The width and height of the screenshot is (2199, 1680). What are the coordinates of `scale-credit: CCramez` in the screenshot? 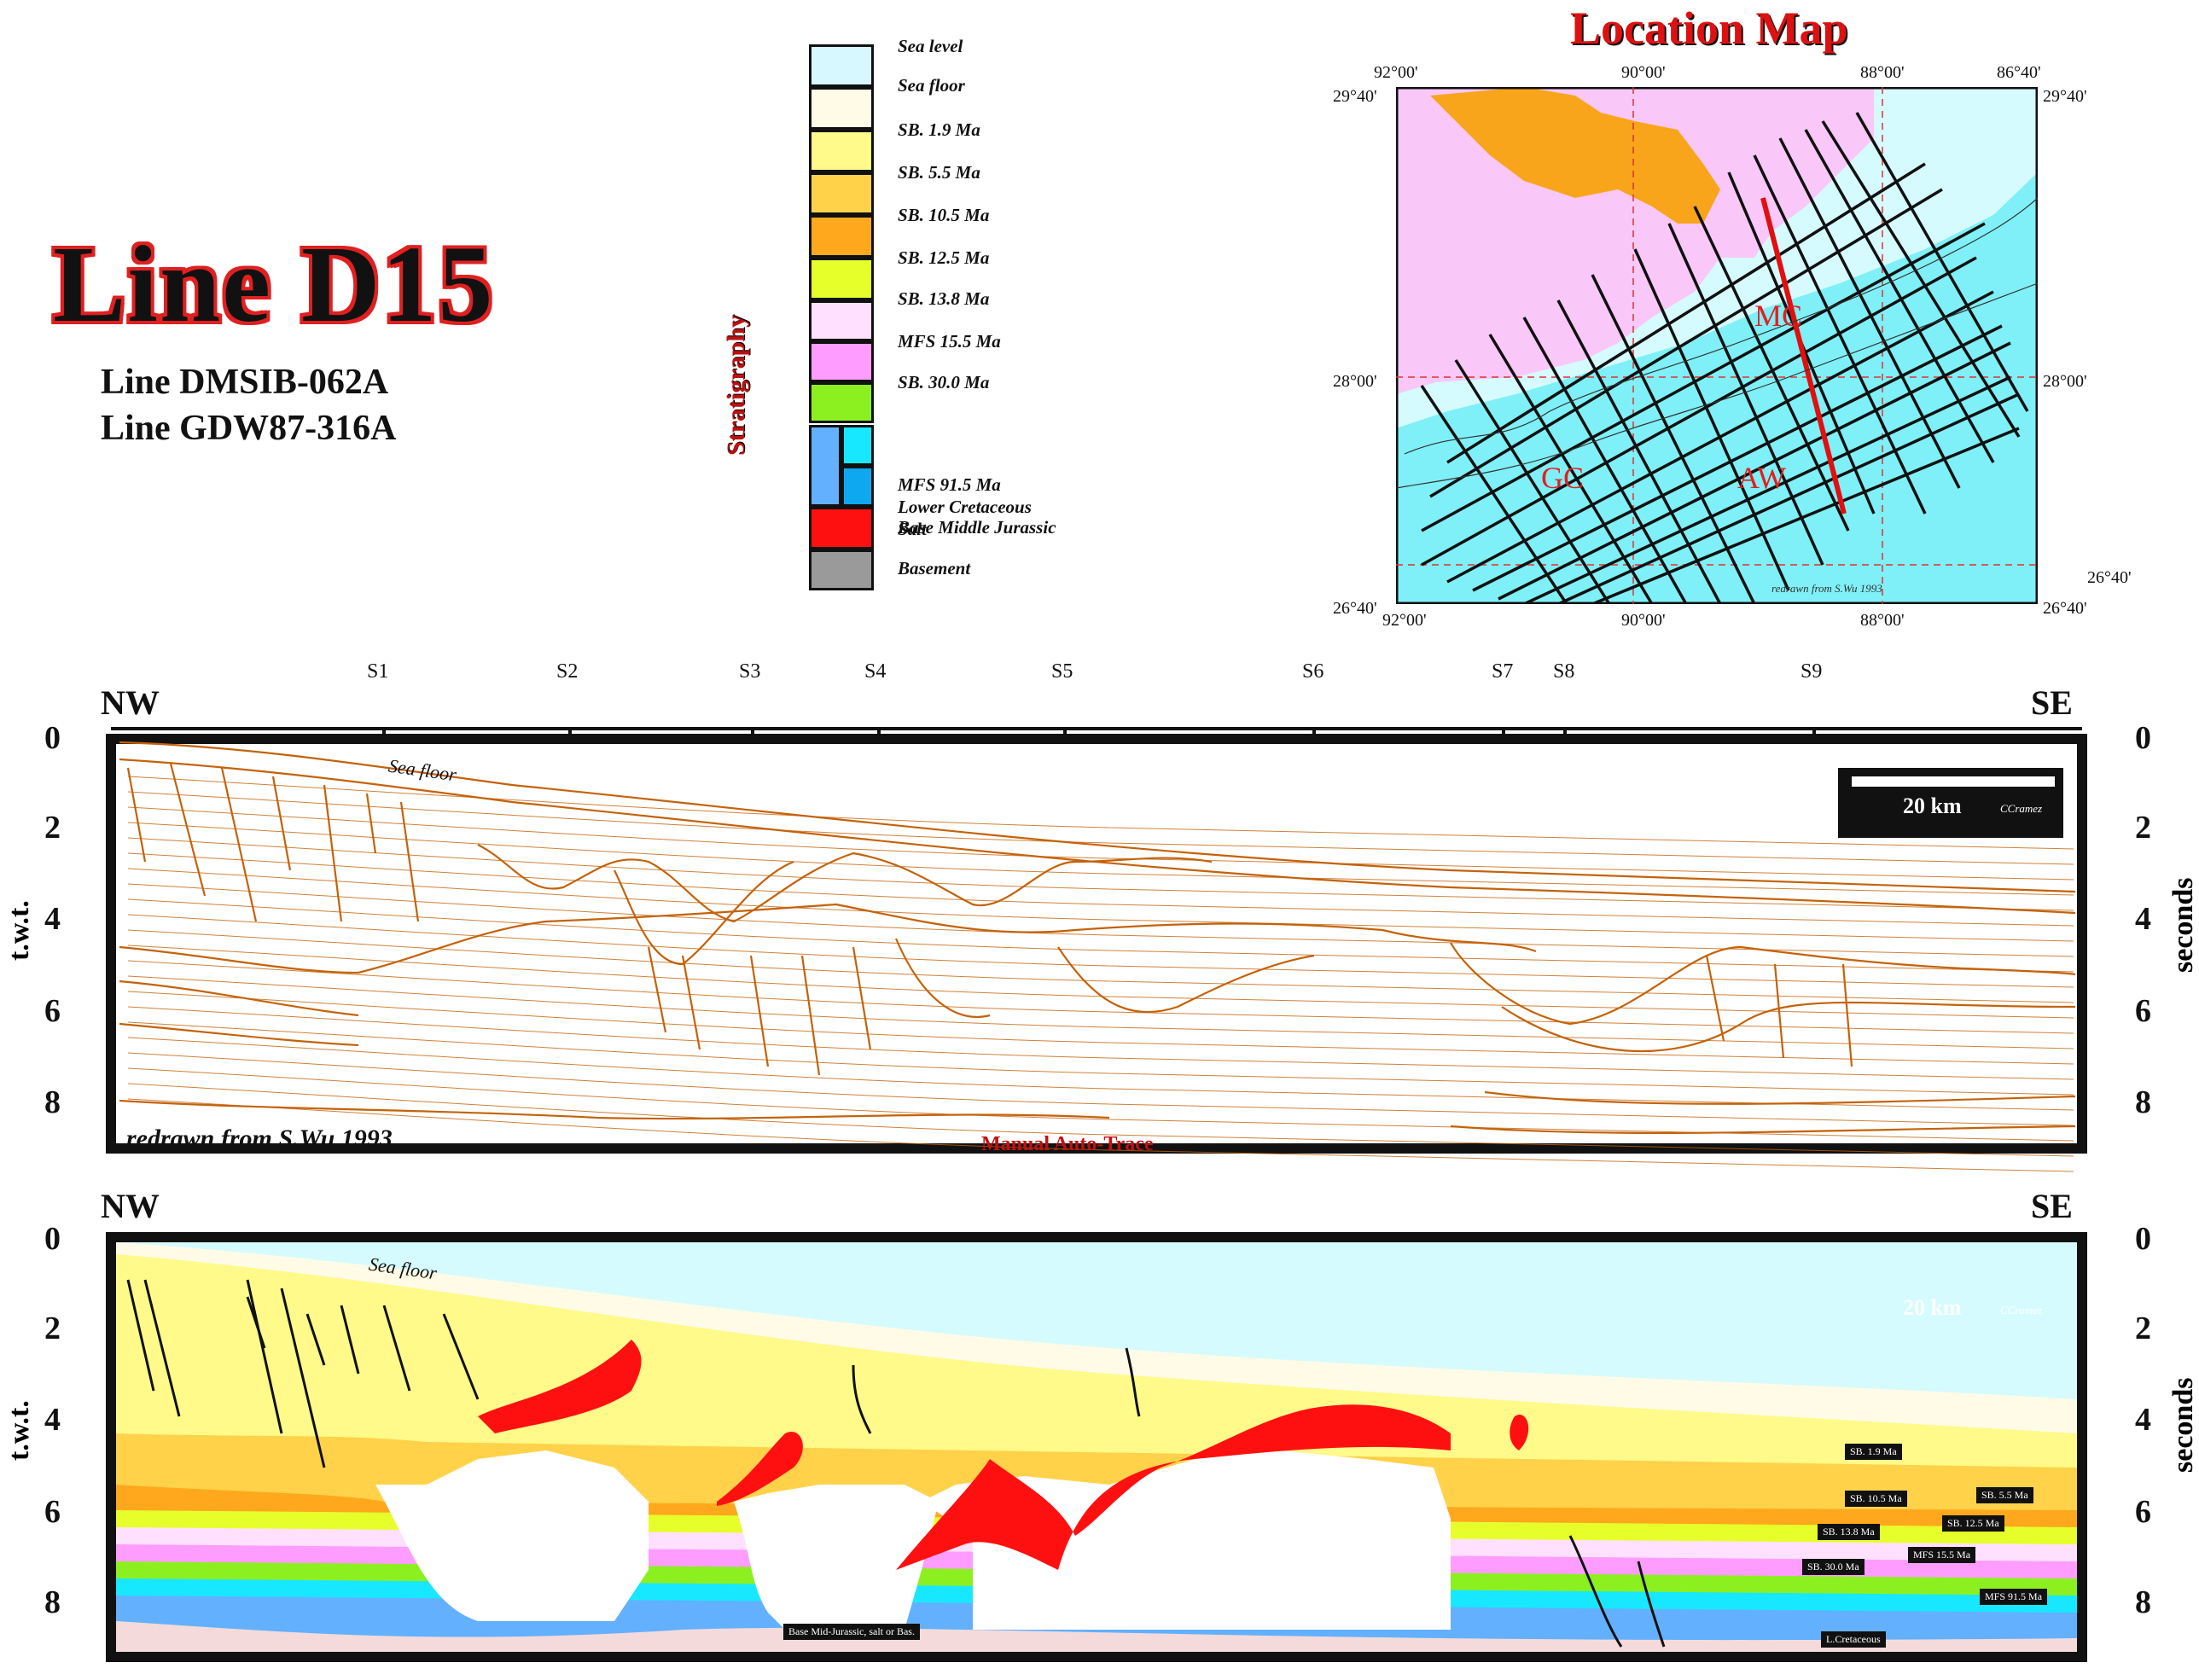 It's located at (2021, 1310).